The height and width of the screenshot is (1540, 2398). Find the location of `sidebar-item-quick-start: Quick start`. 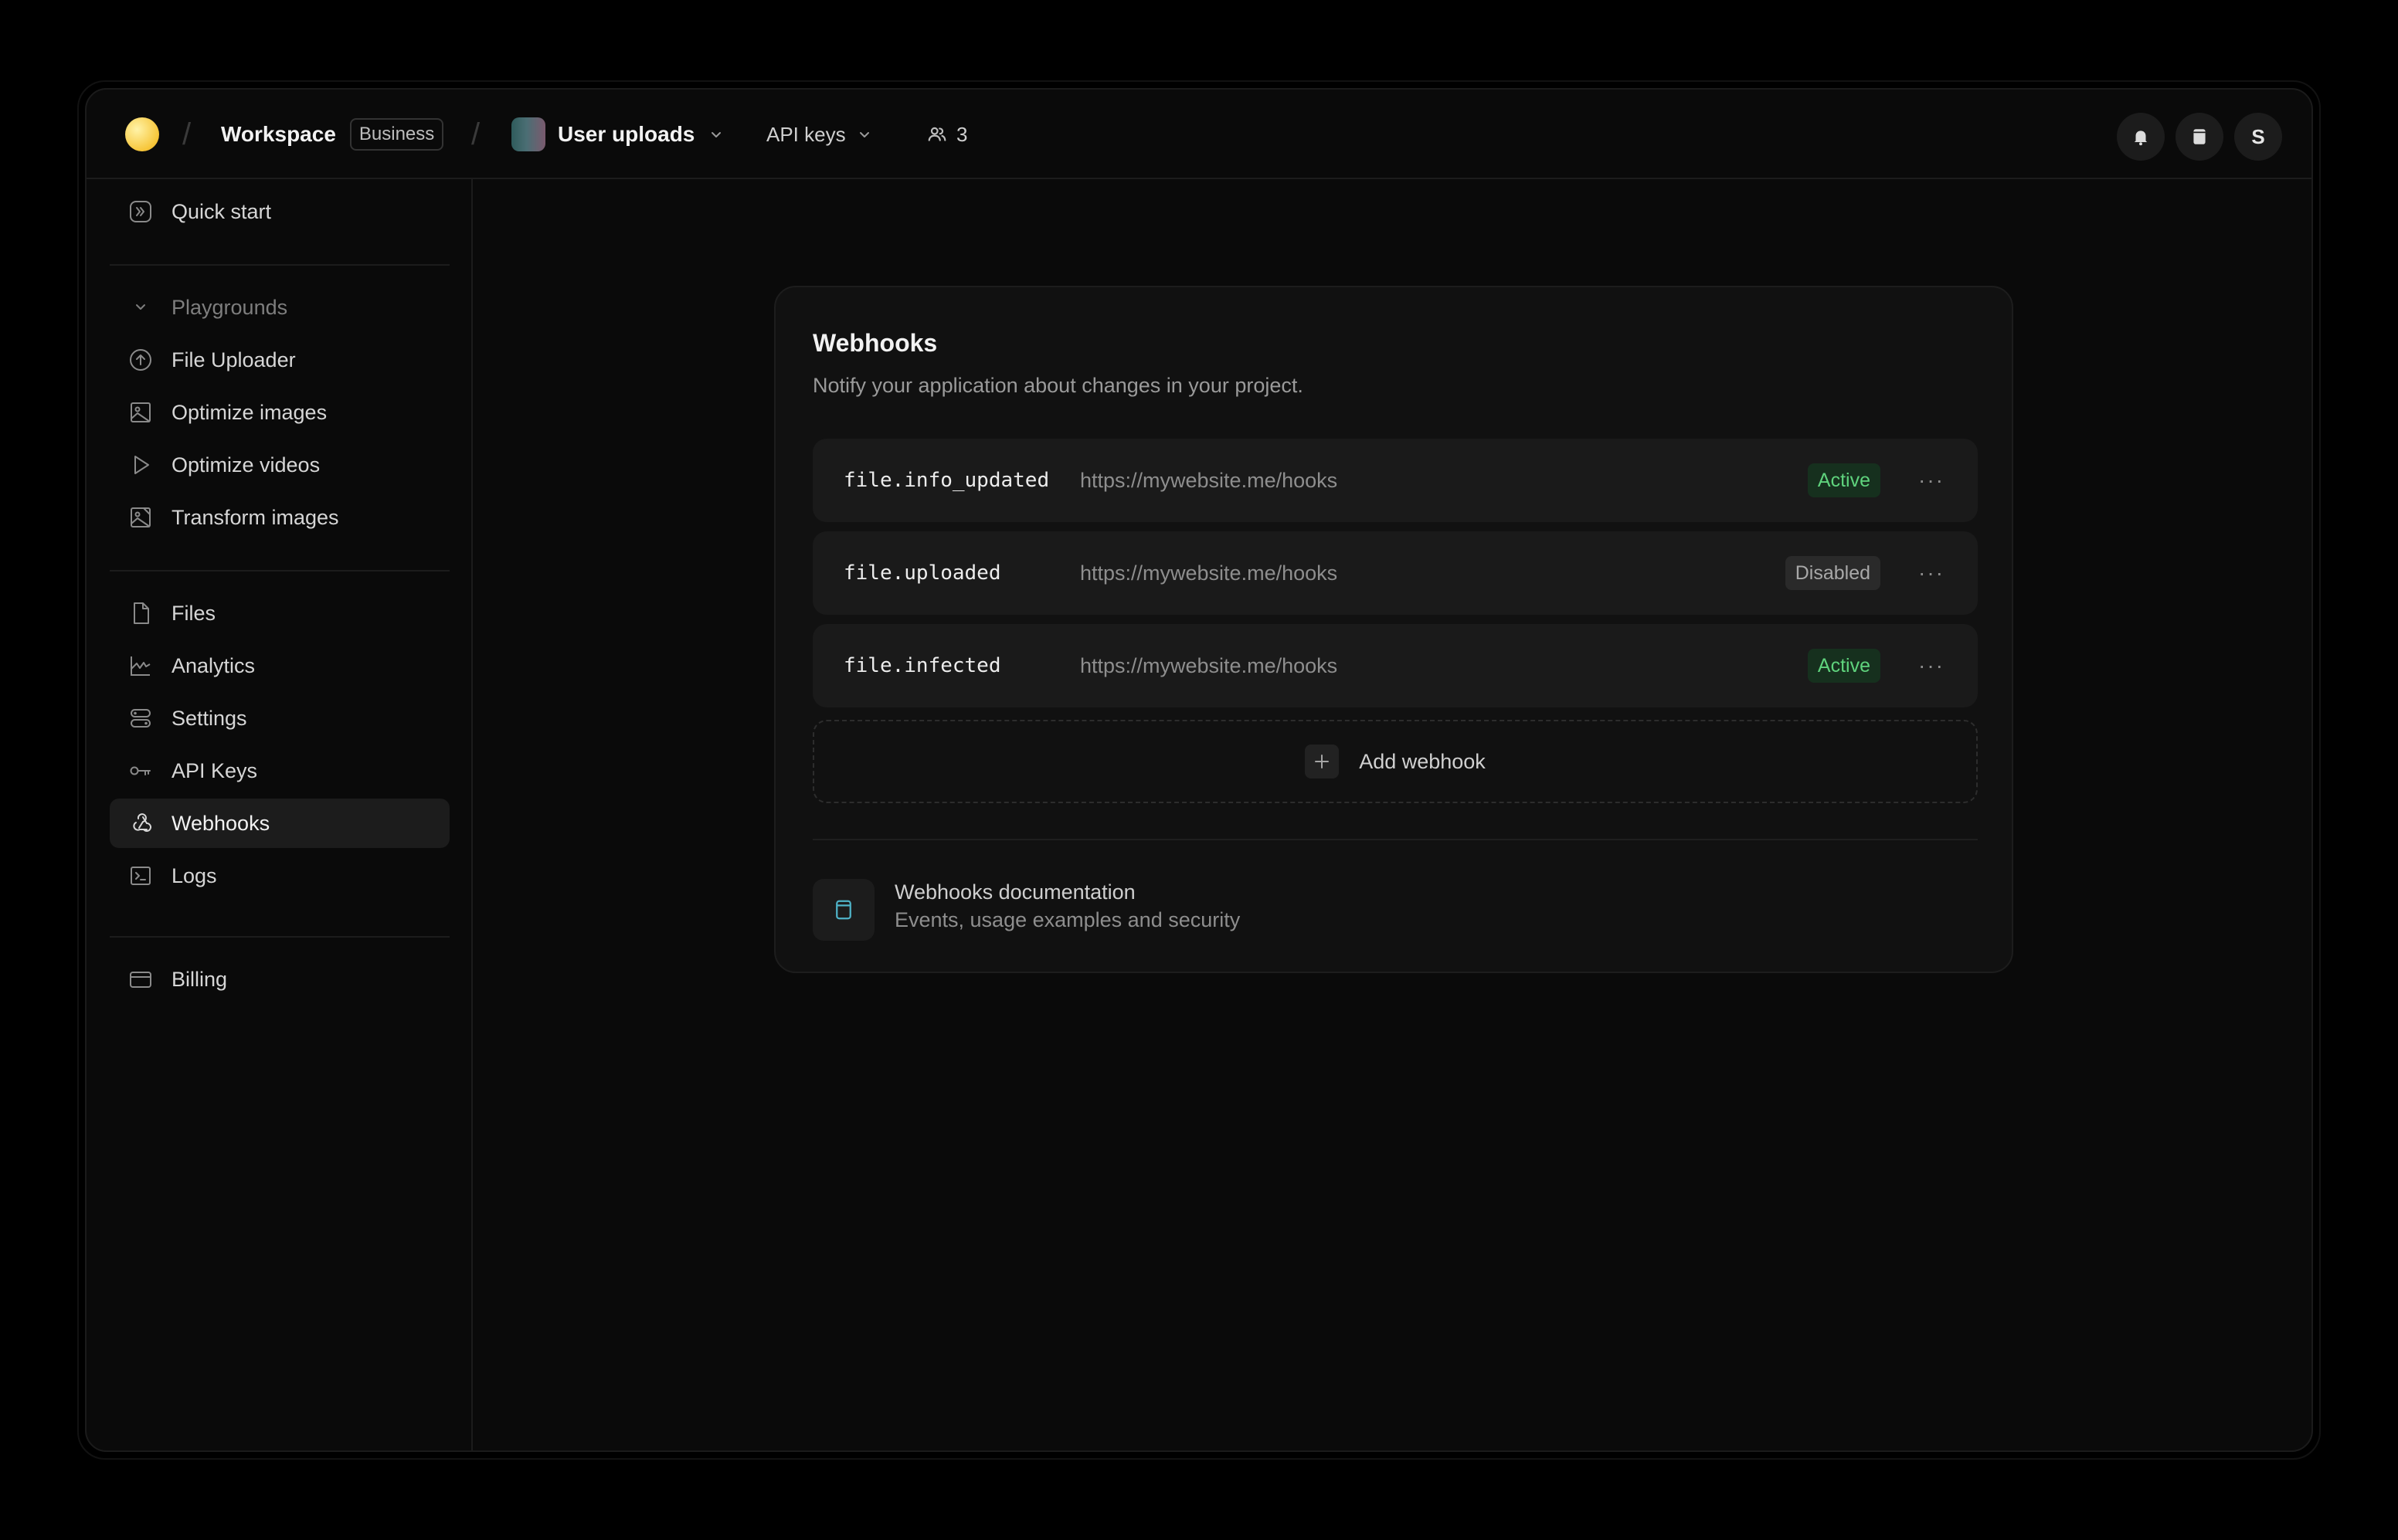

sidebar-item-quick-start: Quick start is located at coordinates (280, 212).